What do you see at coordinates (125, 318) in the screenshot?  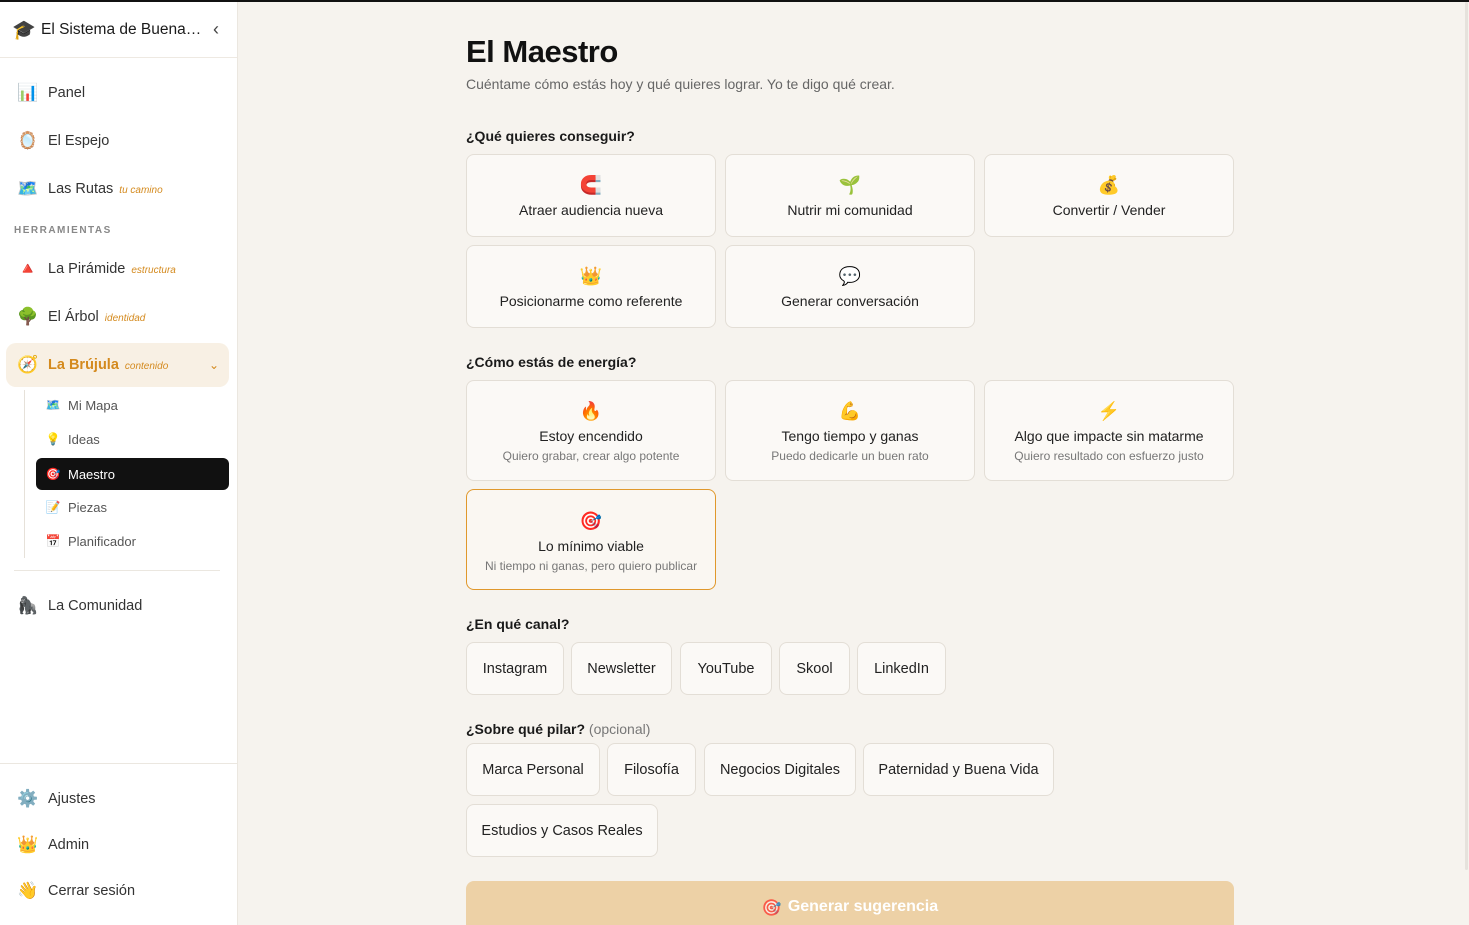 I see `sidebar-item-tag: identidad` at bounding box center [125, 318].